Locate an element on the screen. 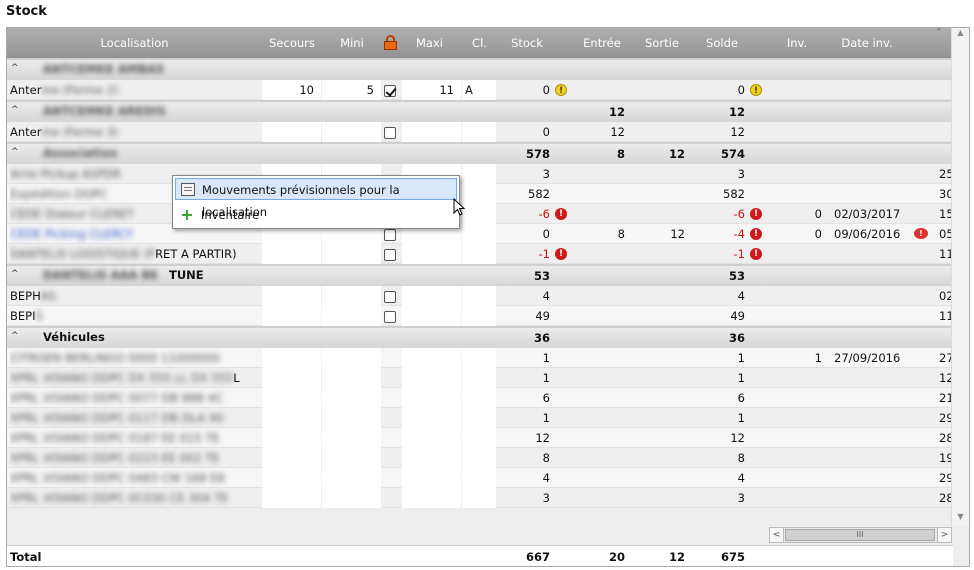 The image size is (974, 570). horizontal-scrollbar: < III > is located at coordinates (860, 535).